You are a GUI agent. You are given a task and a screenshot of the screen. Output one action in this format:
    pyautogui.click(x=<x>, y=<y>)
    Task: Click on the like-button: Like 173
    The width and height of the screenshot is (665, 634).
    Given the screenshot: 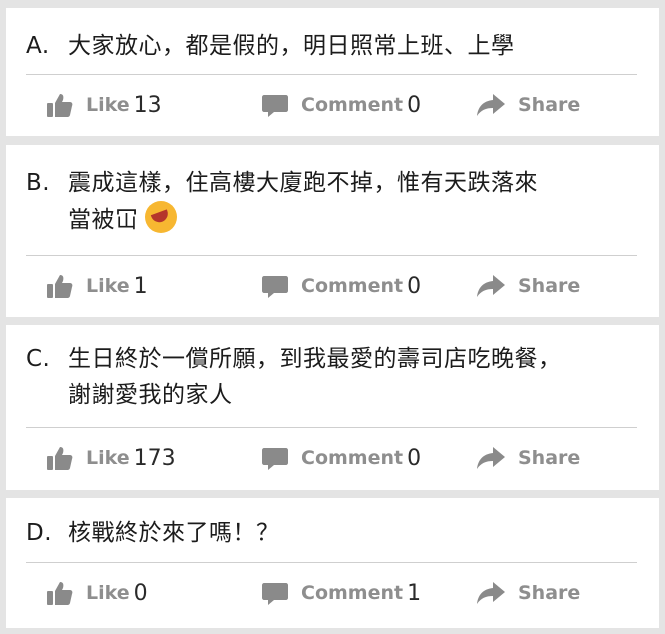 What is the action you would take?
    pyautogui.click(x=111, y=458)
    